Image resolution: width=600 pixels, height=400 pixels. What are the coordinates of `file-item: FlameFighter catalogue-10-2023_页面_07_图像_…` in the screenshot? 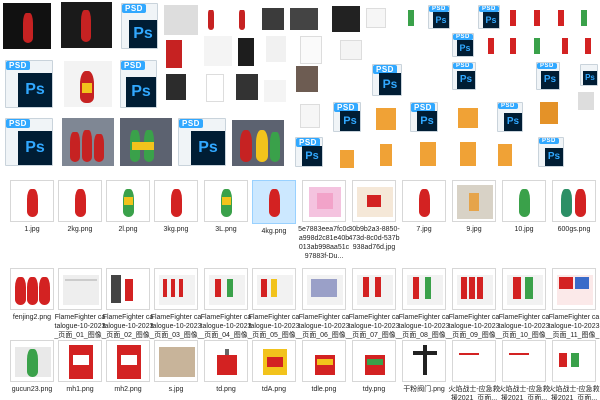 It's located at (374, 308).